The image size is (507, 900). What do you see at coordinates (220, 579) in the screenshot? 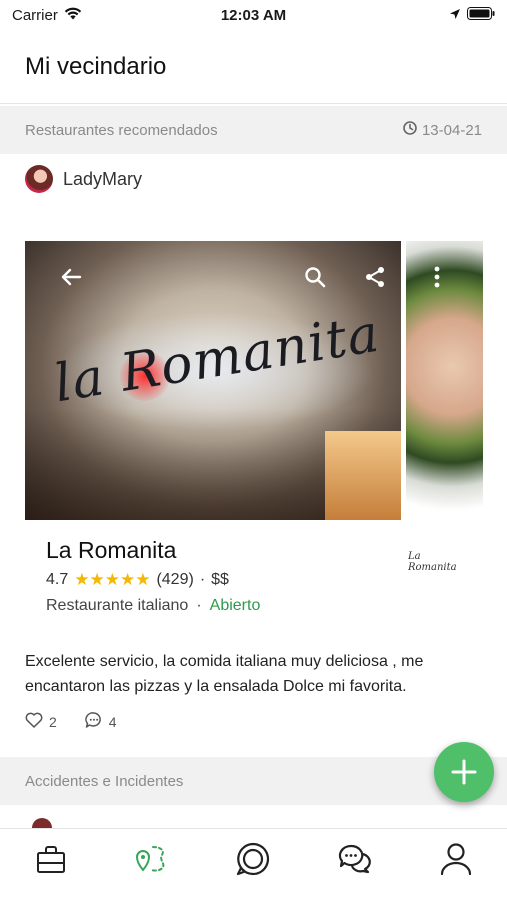
I see `price-level: $$` at bounding box center [220, 579].